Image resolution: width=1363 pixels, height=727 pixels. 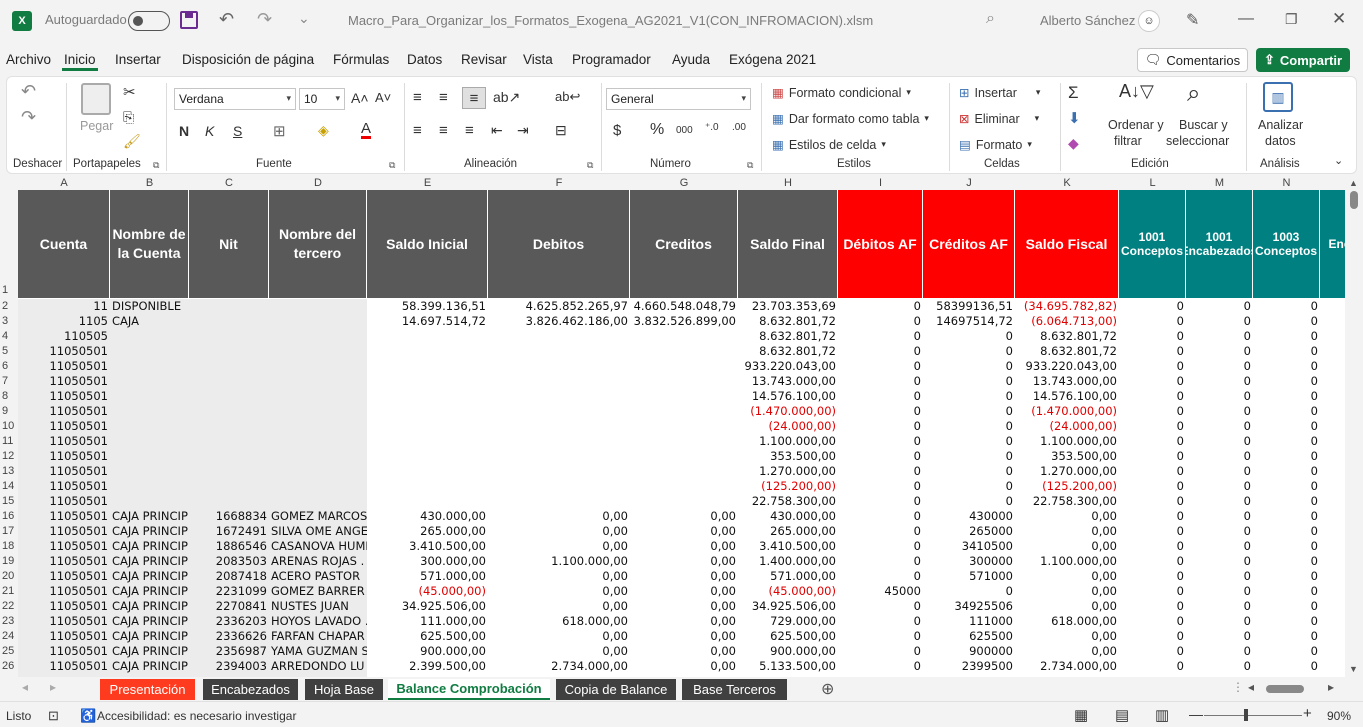 What do you see at coordinates (1081, 715) in the screenshot?
I see `normal-view-icon: ▦` at bounding box center [1081, 715].